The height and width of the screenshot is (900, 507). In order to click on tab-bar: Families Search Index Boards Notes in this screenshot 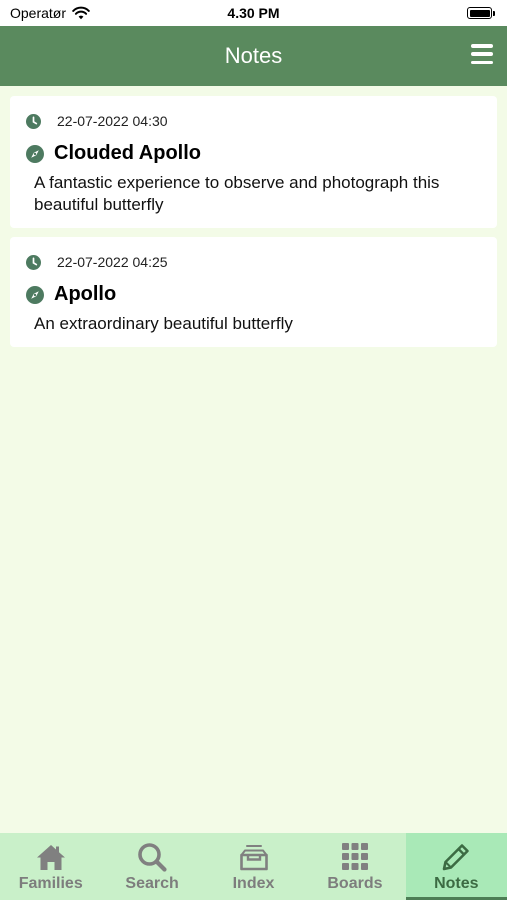, I will do `click(253, 866)`.